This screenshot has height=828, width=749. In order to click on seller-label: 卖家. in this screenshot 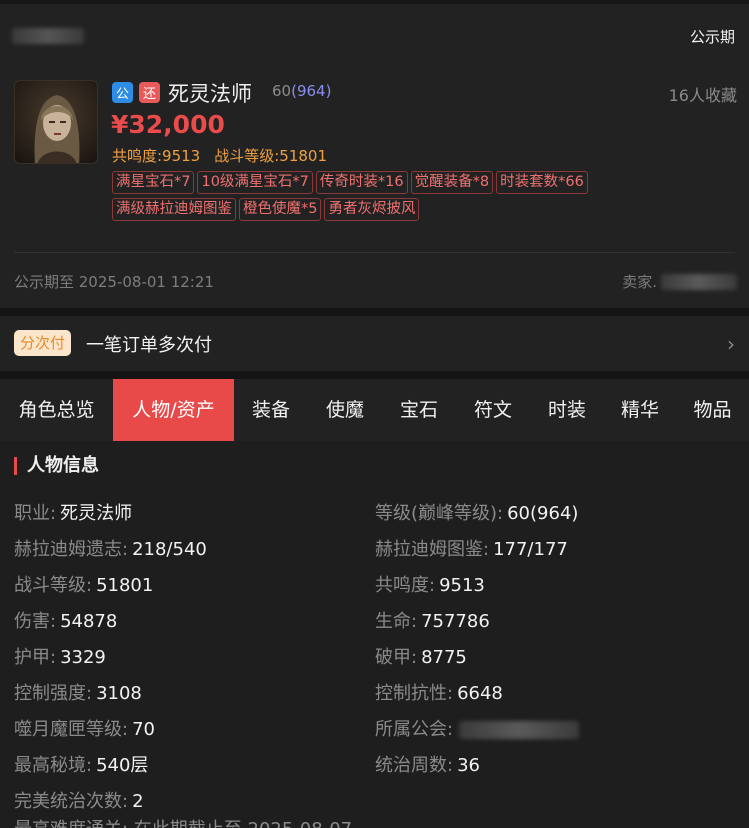, I will do `click(639, 282)`.